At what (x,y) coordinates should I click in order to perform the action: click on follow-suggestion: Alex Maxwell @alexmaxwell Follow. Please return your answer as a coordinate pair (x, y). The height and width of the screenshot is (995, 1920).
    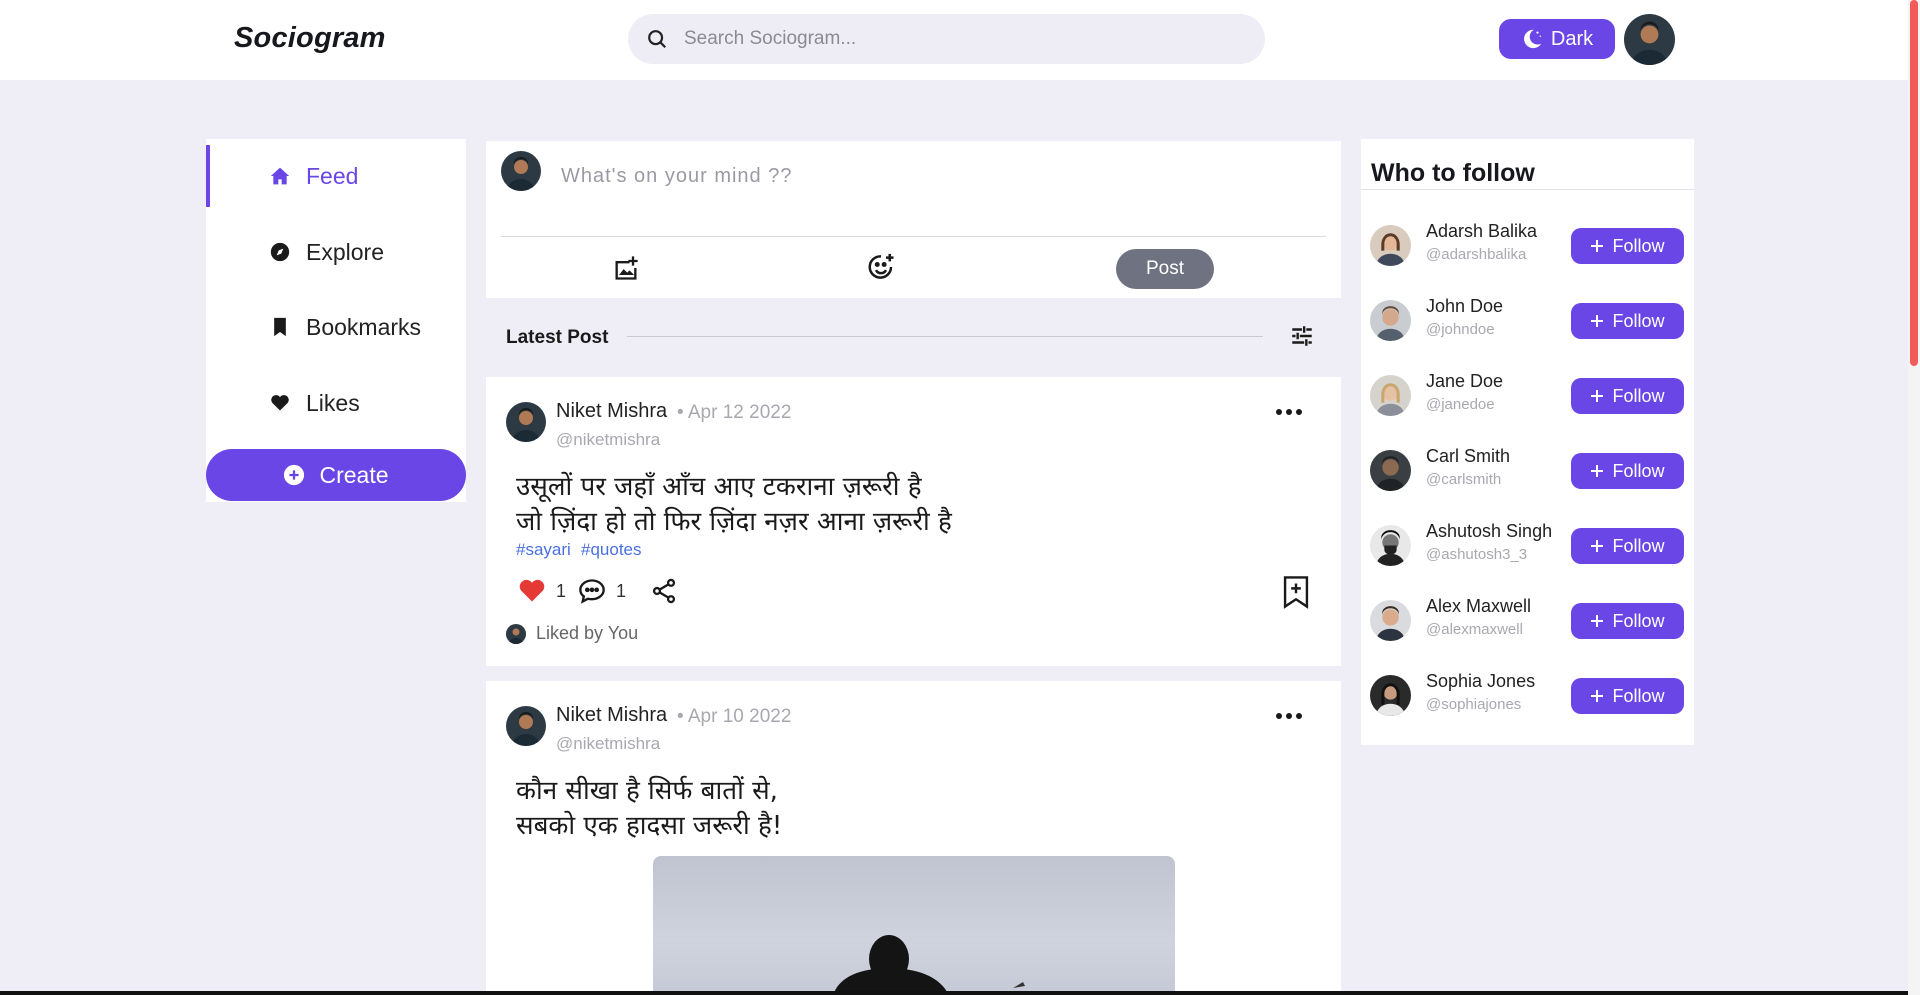
    Looking at the image, I should click on (1527, 620).